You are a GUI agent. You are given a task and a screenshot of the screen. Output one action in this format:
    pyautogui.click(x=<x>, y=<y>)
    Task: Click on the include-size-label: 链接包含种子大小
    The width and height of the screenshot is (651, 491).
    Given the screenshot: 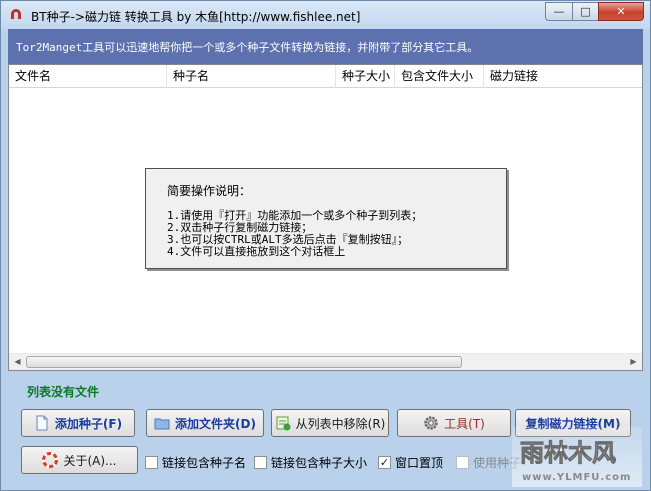 What is the action you would take?
    pyautogui.click(x=319, y=463)
    